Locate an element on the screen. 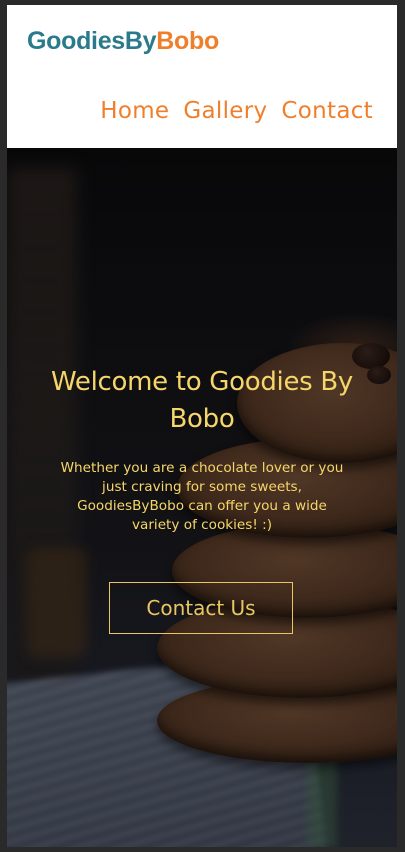 The width and height of the screenshot is (405, 852). site-logo: GoodiesByBobo is located at coordinates (123, 41).